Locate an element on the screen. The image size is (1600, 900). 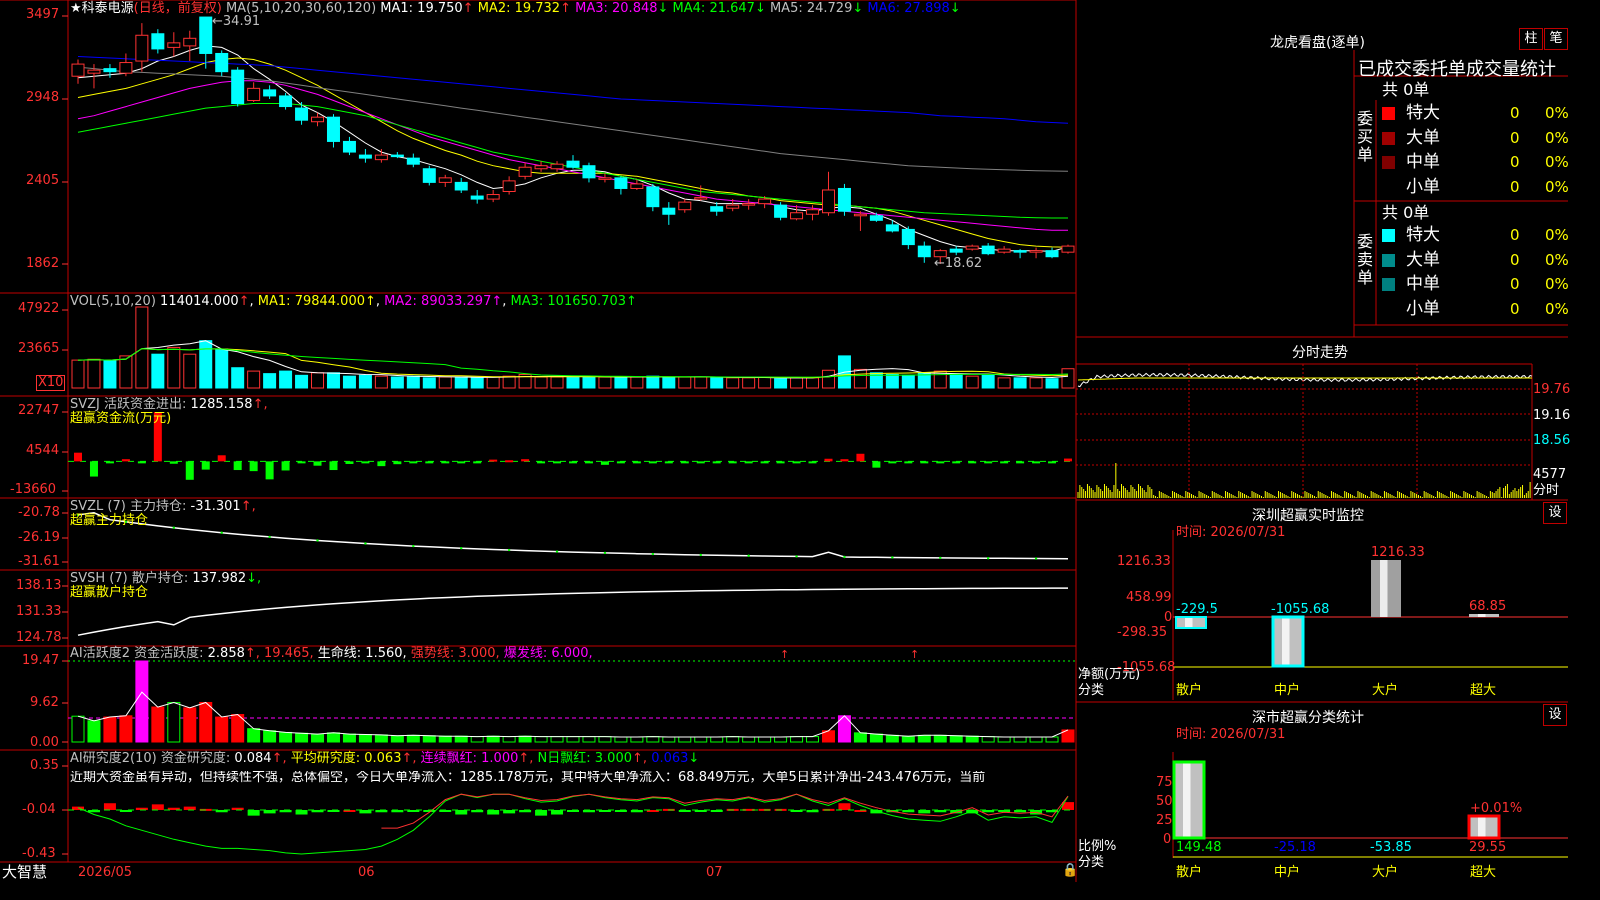
monitor-bar-1-shine is located at coordinates (1189, 622).